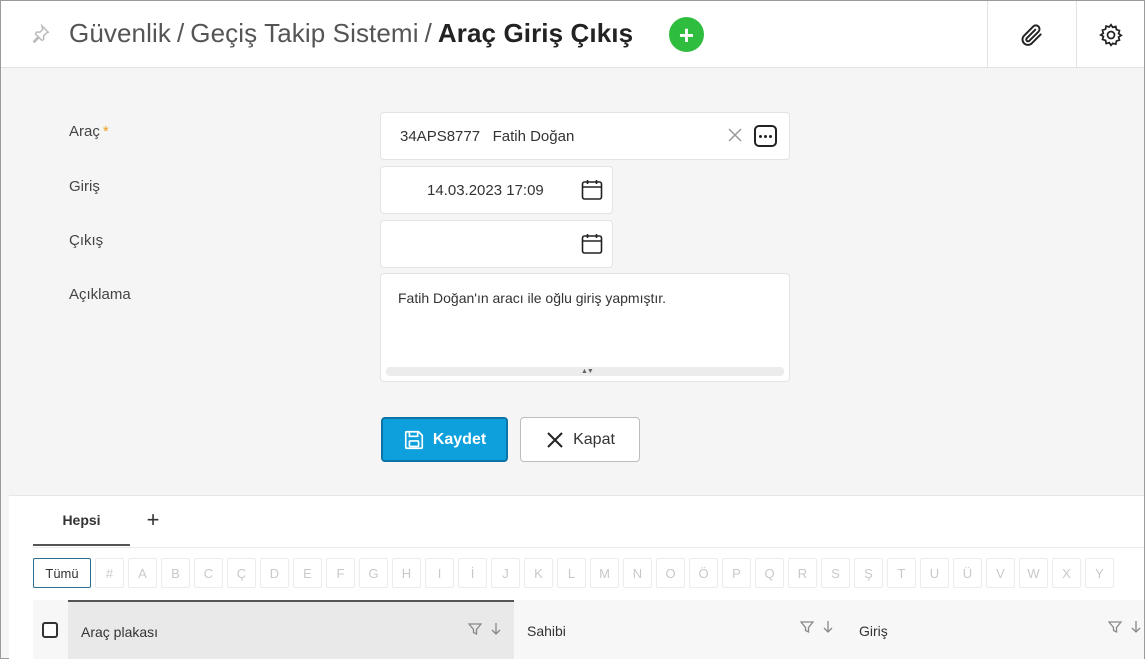  I want to click on add-record-button: +, so click(686, 34).